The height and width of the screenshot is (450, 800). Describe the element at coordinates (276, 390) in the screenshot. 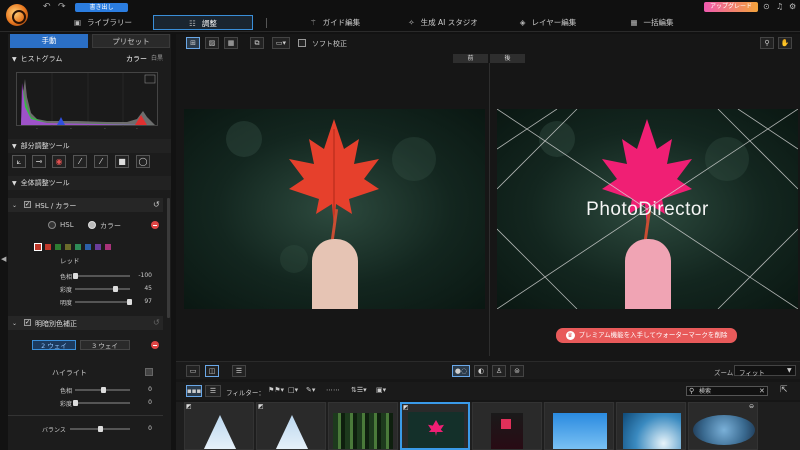

I see `flag-filter-icon: ⚑⚑▾` at that location.